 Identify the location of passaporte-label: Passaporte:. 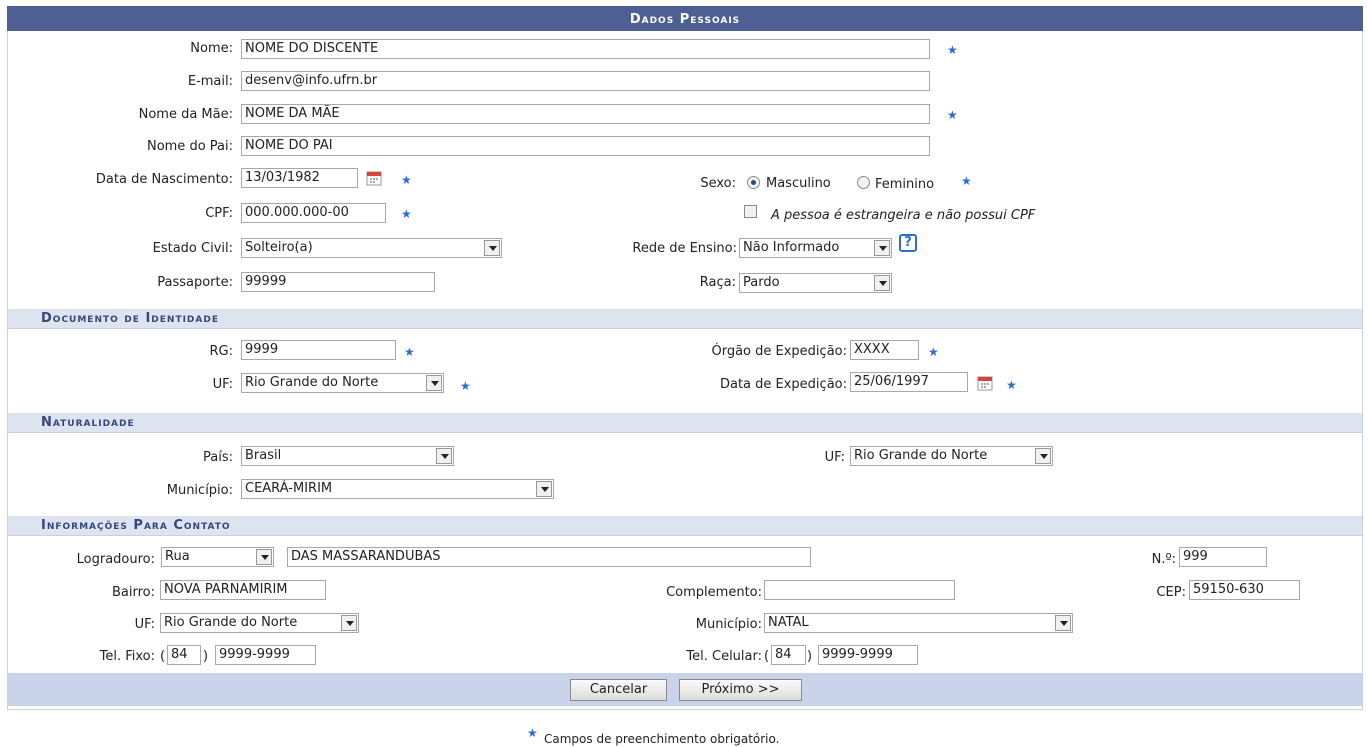
(195, 282).